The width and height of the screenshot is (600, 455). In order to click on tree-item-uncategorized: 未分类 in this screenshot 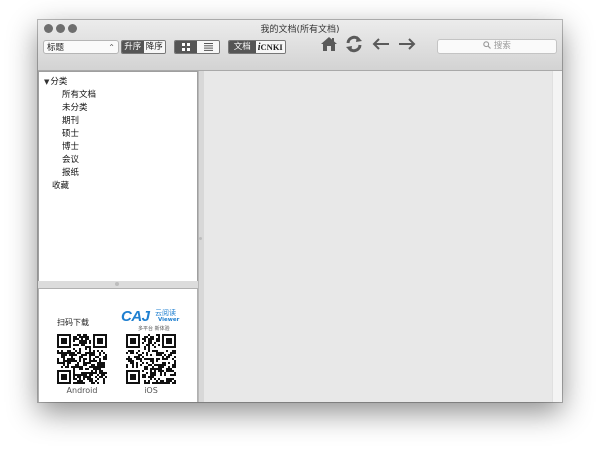, I will do `click(75, 107)`.